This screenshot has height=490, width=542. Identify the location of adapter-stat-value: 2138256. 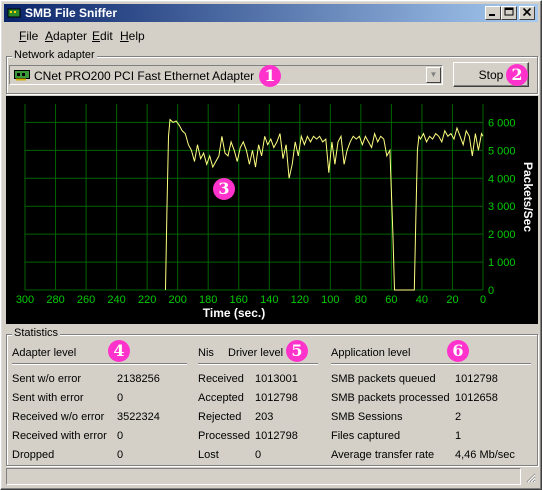
(138, 379).